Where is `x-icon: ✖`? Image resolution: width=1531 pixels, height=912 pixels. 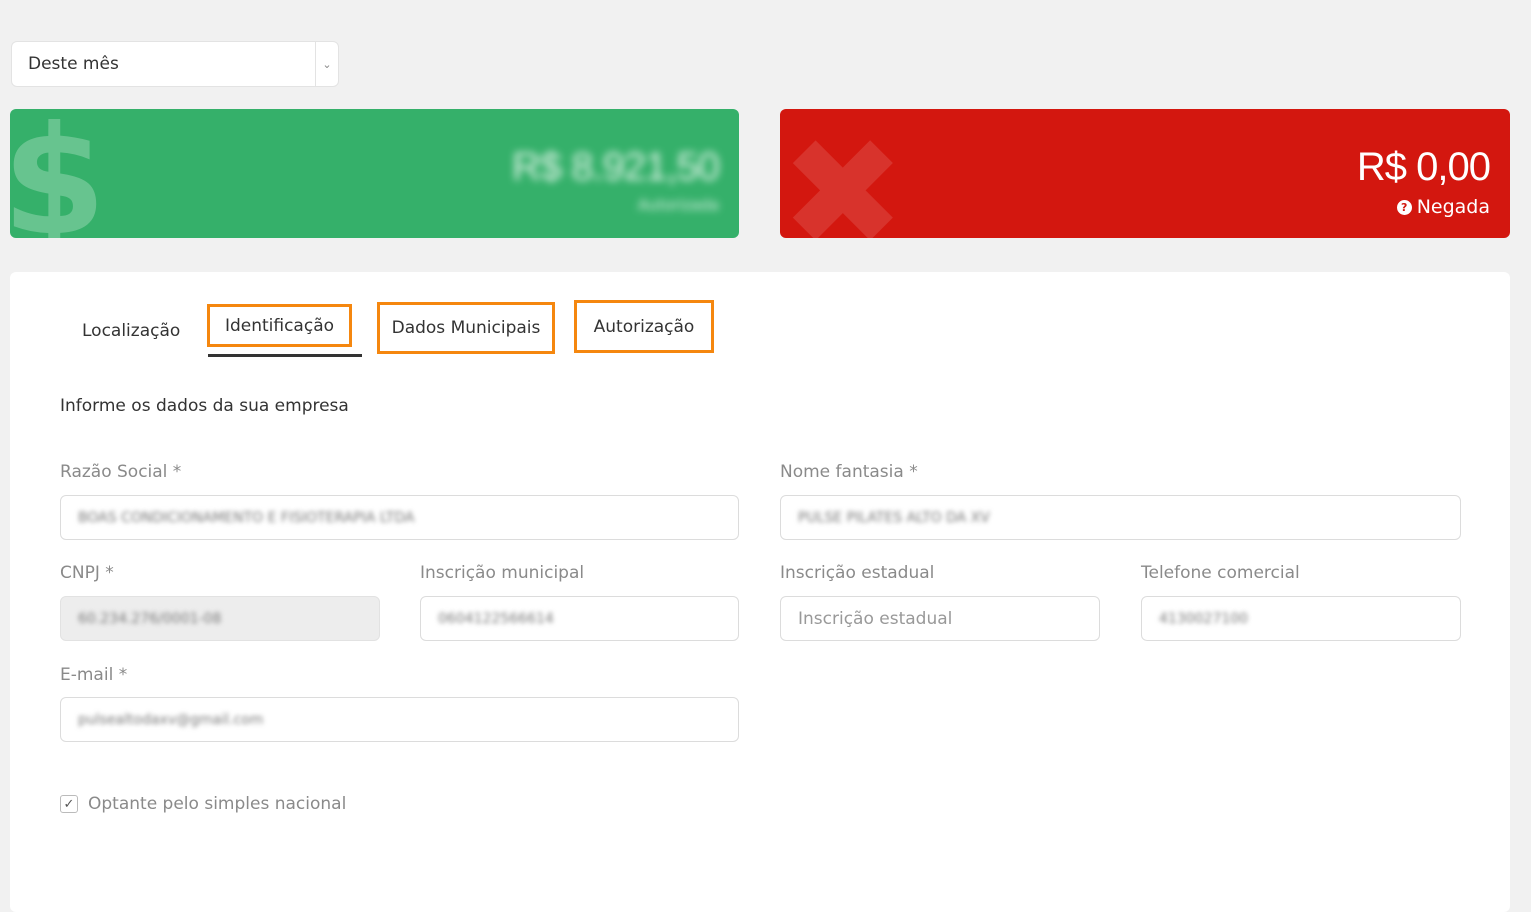 x-icon: ✖ is located at coordinates (843, 173).